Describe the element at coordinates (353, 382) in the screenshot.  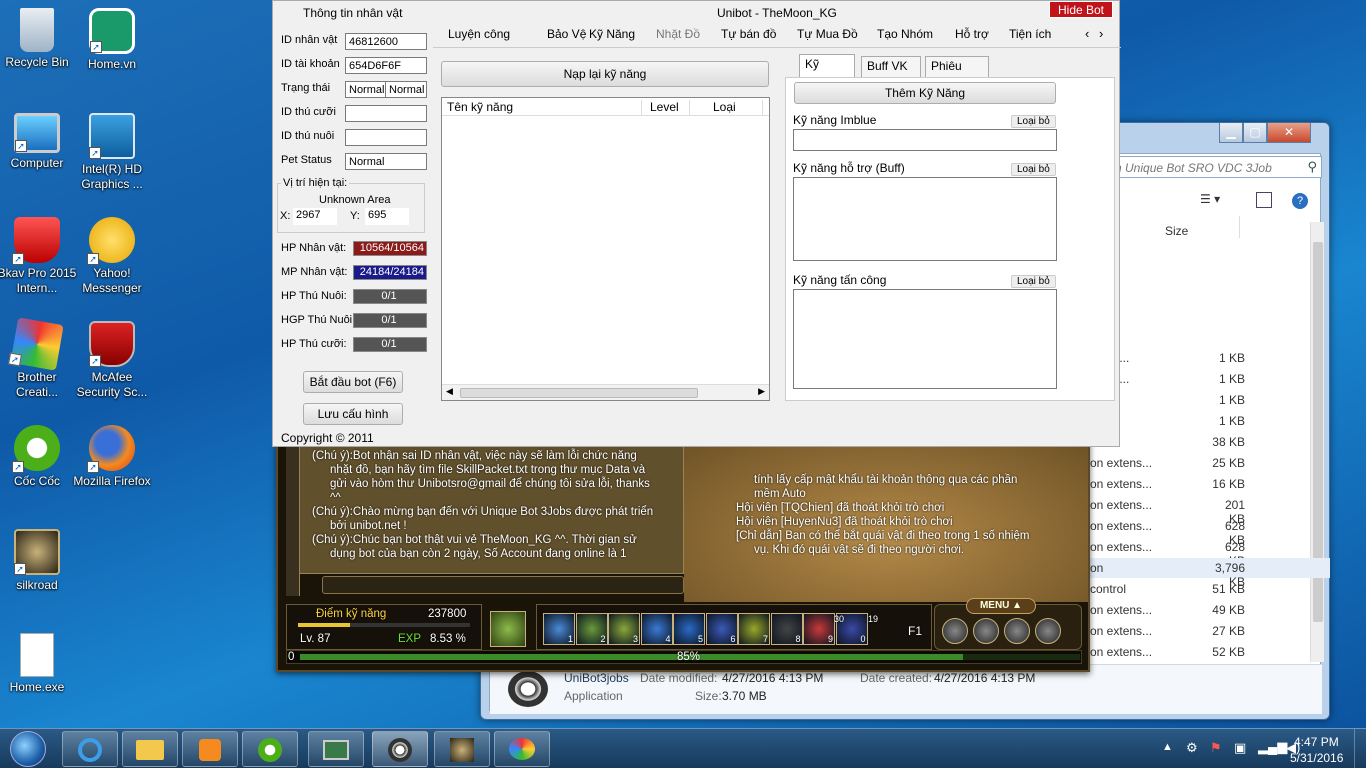
I see `start-bot-button: Bắt đầu bot (F6)` at that location.